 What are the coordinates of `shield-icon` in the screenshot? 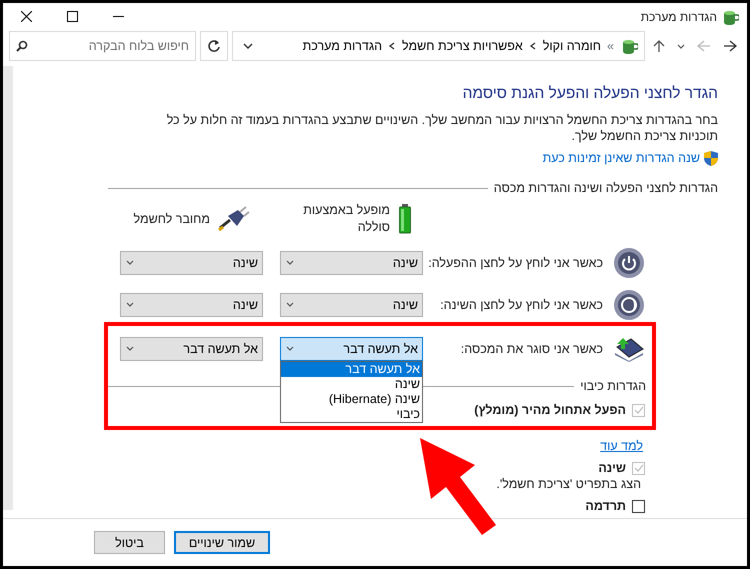 It's located at (711, 158).